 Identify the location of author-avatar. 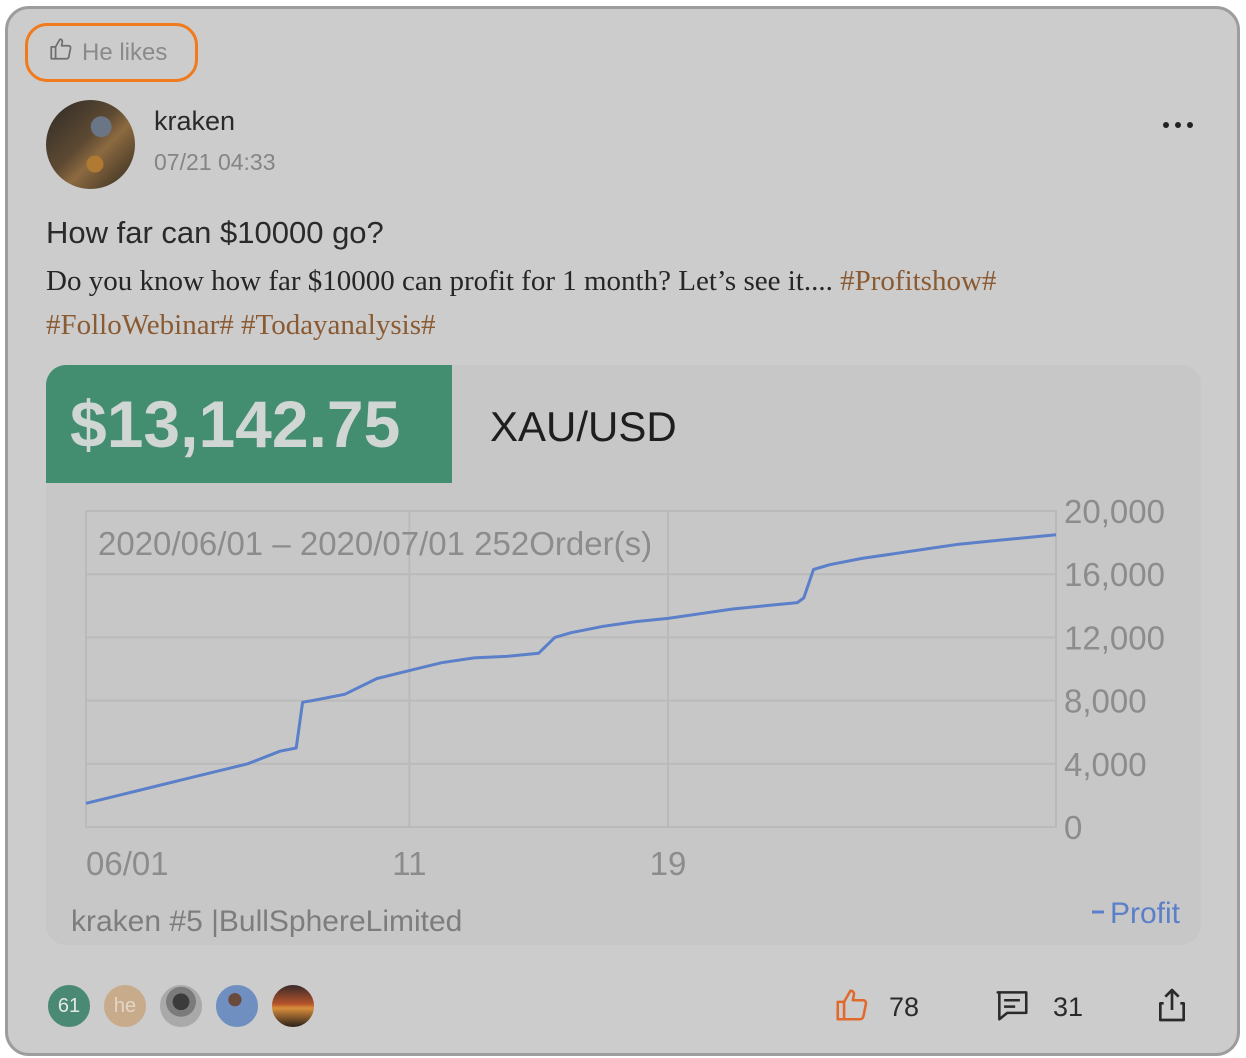
(90, 144).